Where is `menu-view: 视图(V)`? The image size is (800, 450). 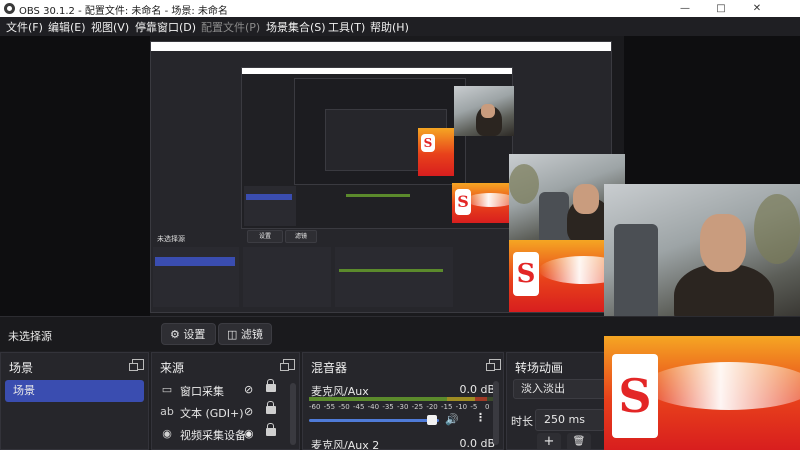
menu-view: 视图(V) is located at coordinates (110, 27).